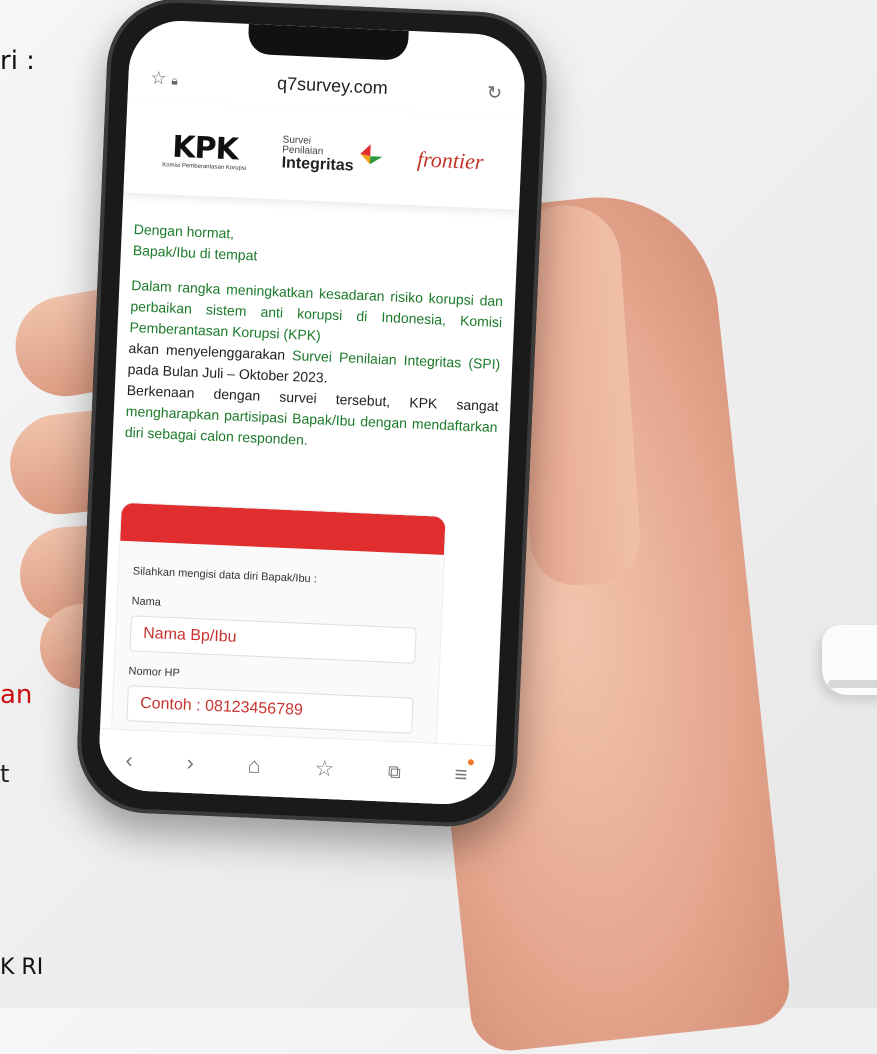 The height and width of the screenshot is (1054, 877). What do you see at coordinates (164, 78) in the screenshot?
I see `star-icon: ☆ 🔒︎` at bounding box center [164, 78].